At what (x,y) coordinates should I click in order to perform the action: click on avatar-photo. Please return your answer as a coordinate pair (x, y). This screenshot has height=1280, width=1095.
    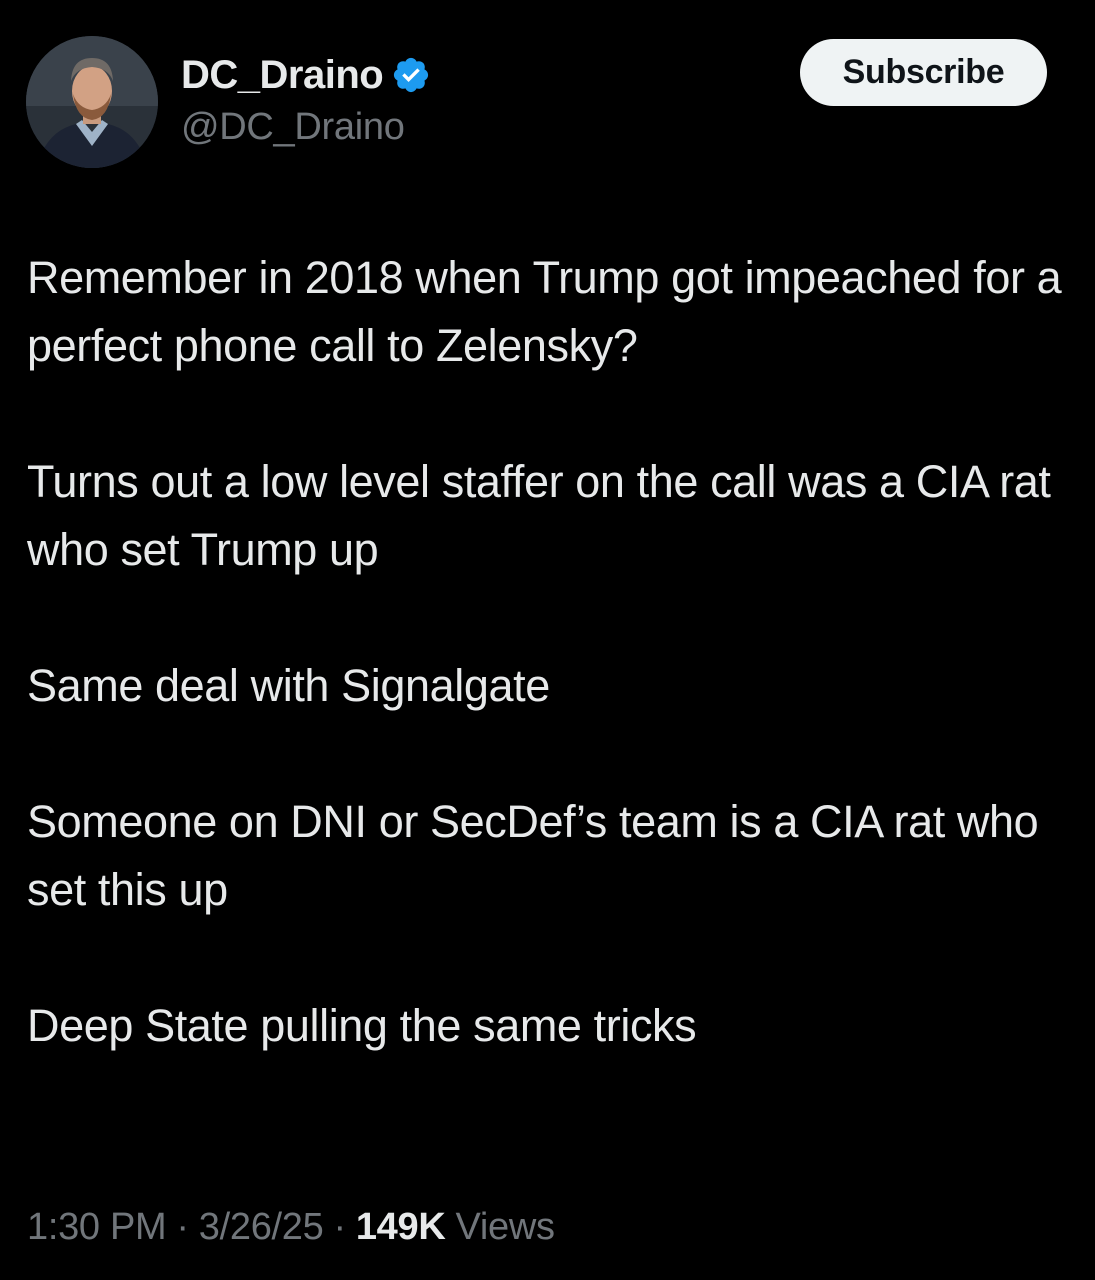
    Looking at the image, I should click on (92, 102).